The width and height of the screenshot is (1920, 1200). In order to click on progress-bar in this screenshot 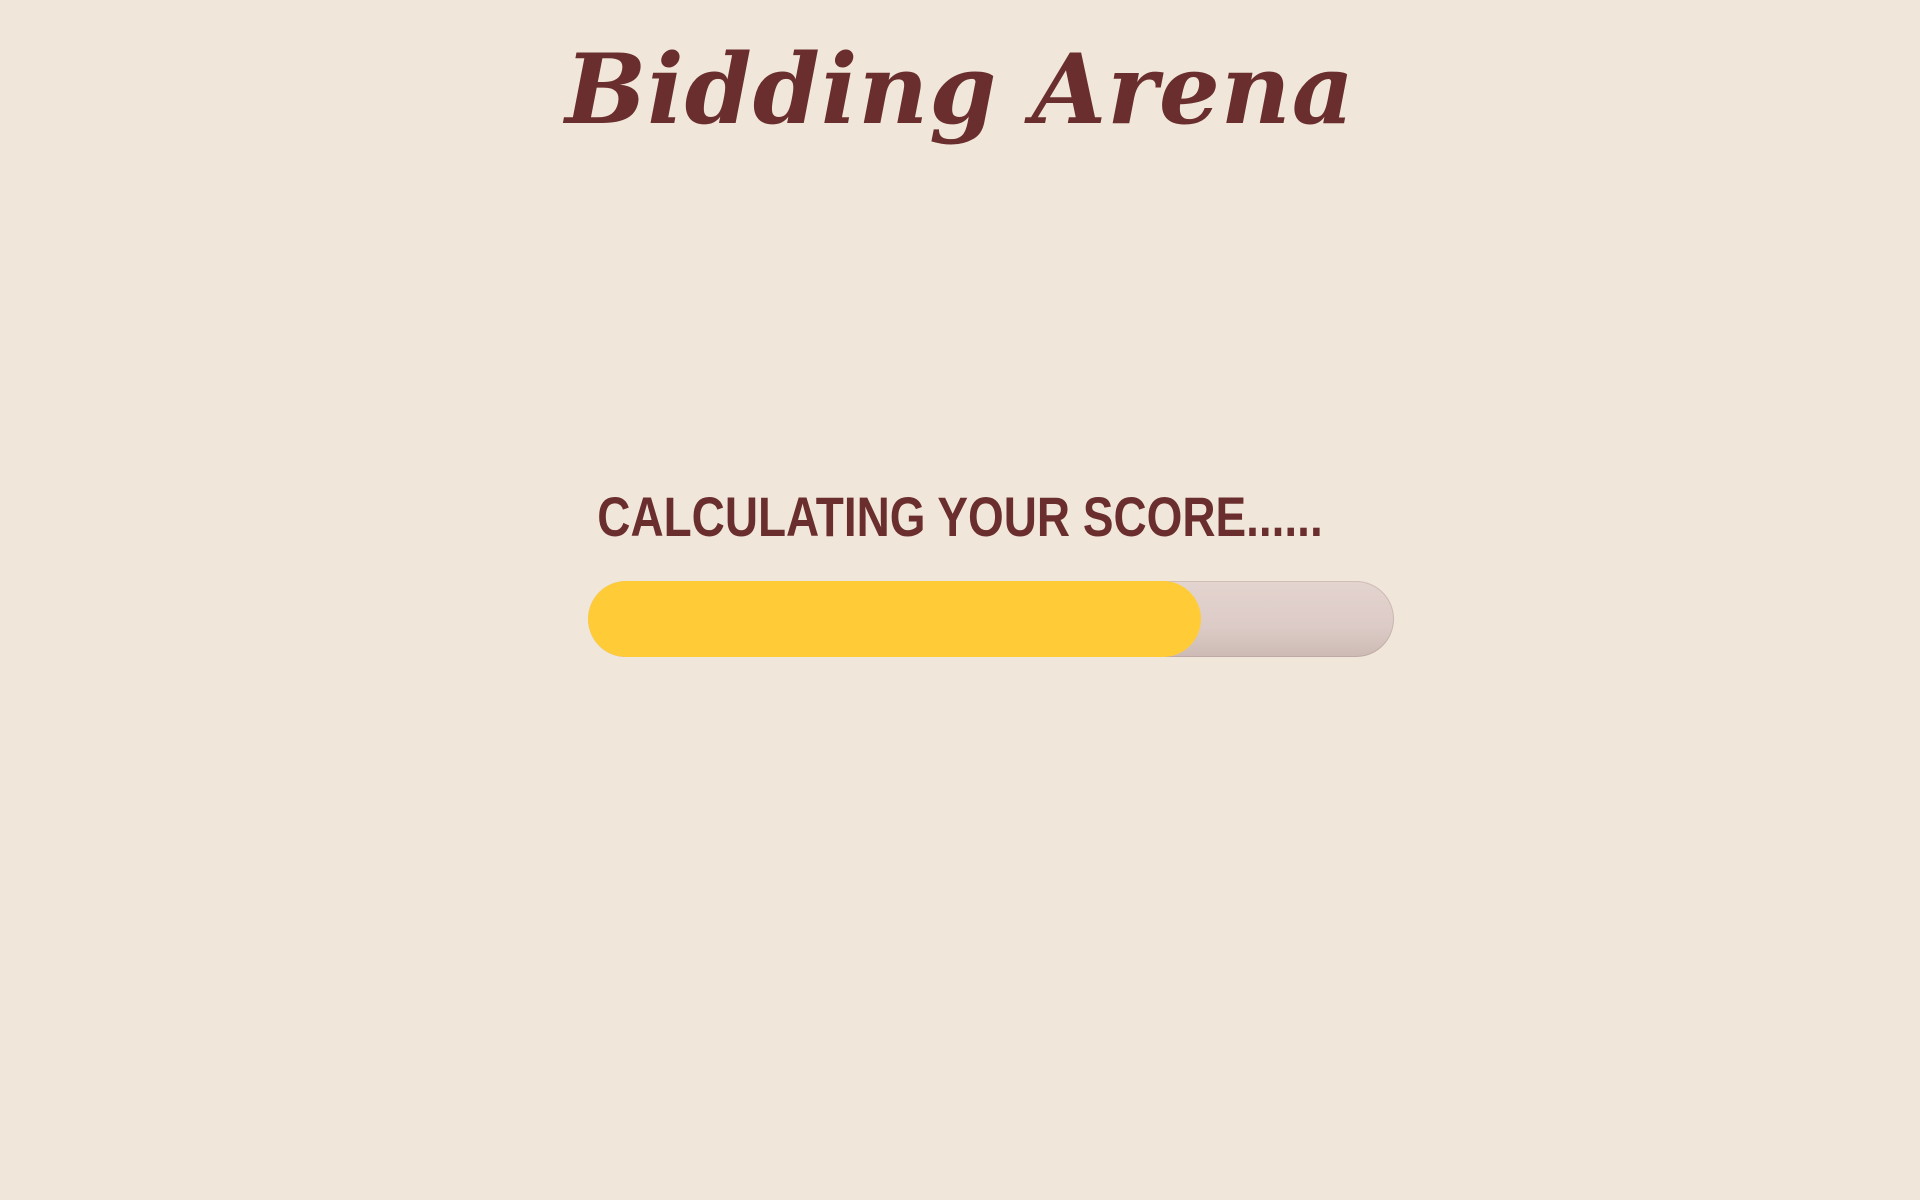, I will do `click(991, 619)`.